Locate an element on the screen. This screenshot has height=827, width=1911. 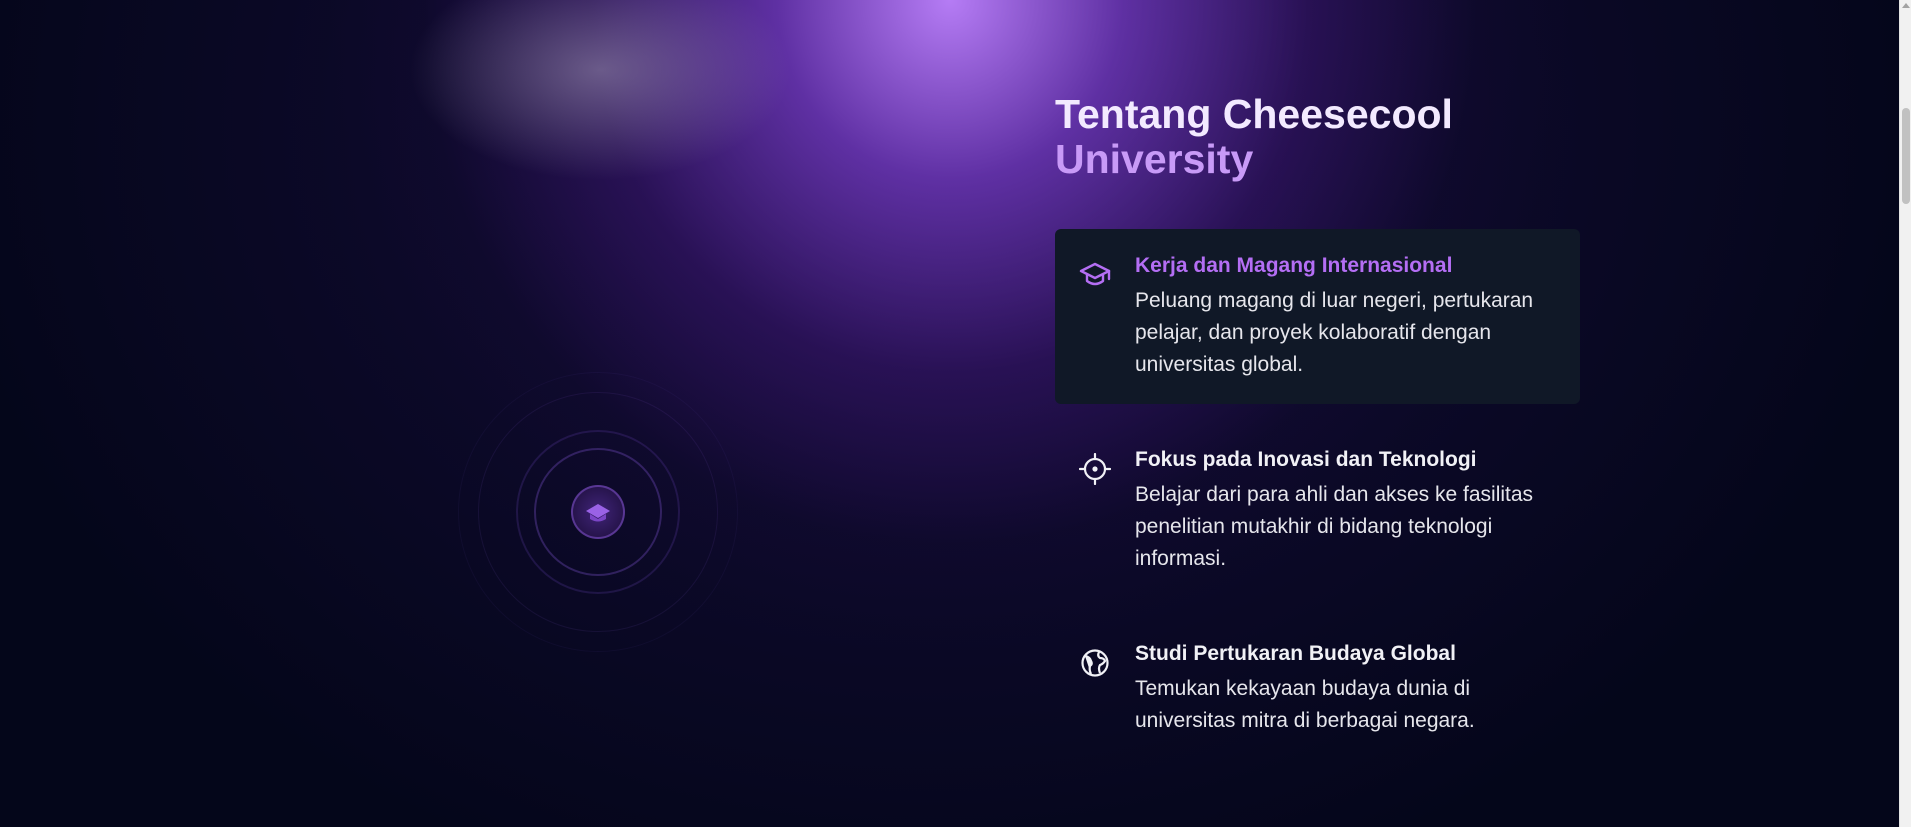
feature-title: Studi Pertukaran Budaya Global is located at coordinates (1295, 653).